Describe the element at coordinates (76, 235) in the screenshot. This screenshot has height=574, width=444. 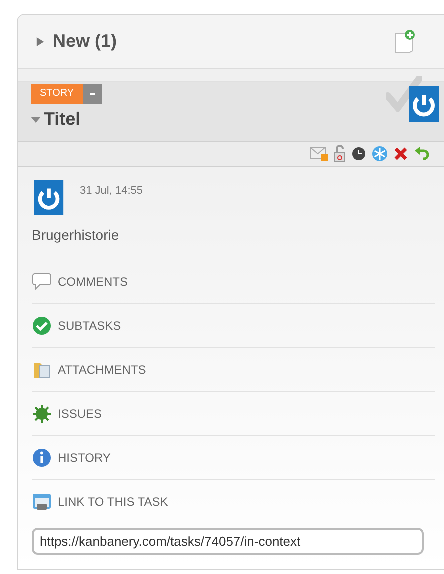
I see `task-description: Brugerhistorie` at that location.